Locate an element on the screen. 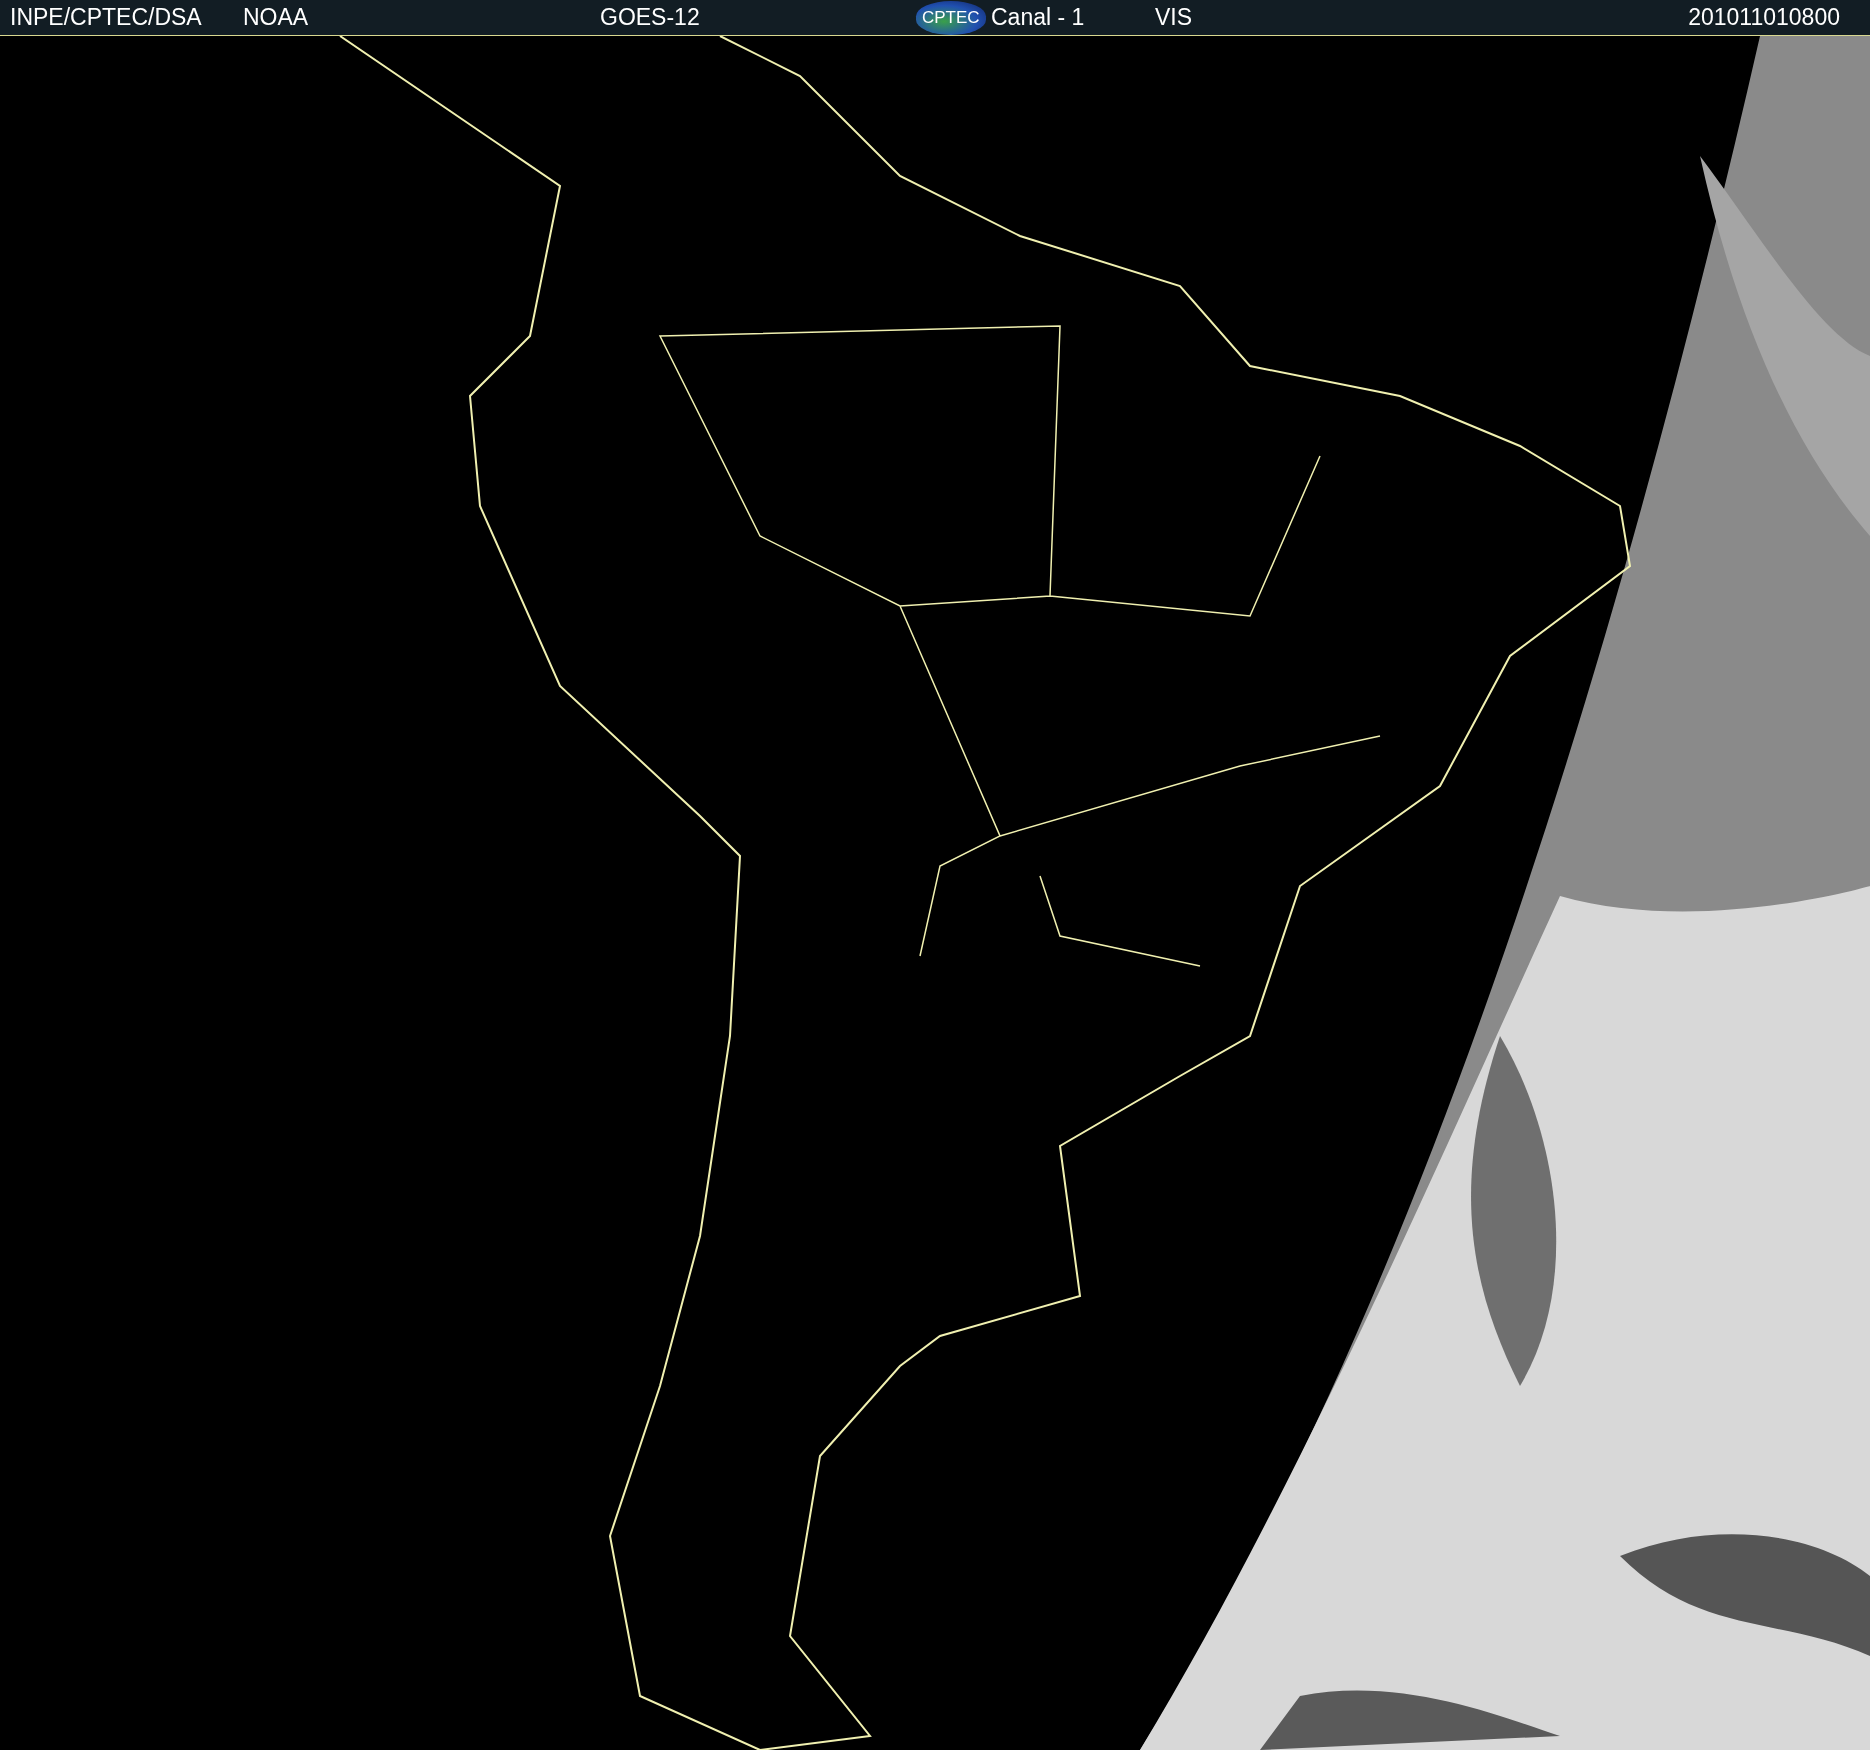  band-label: VIS is located at coordinates (1174, 17).